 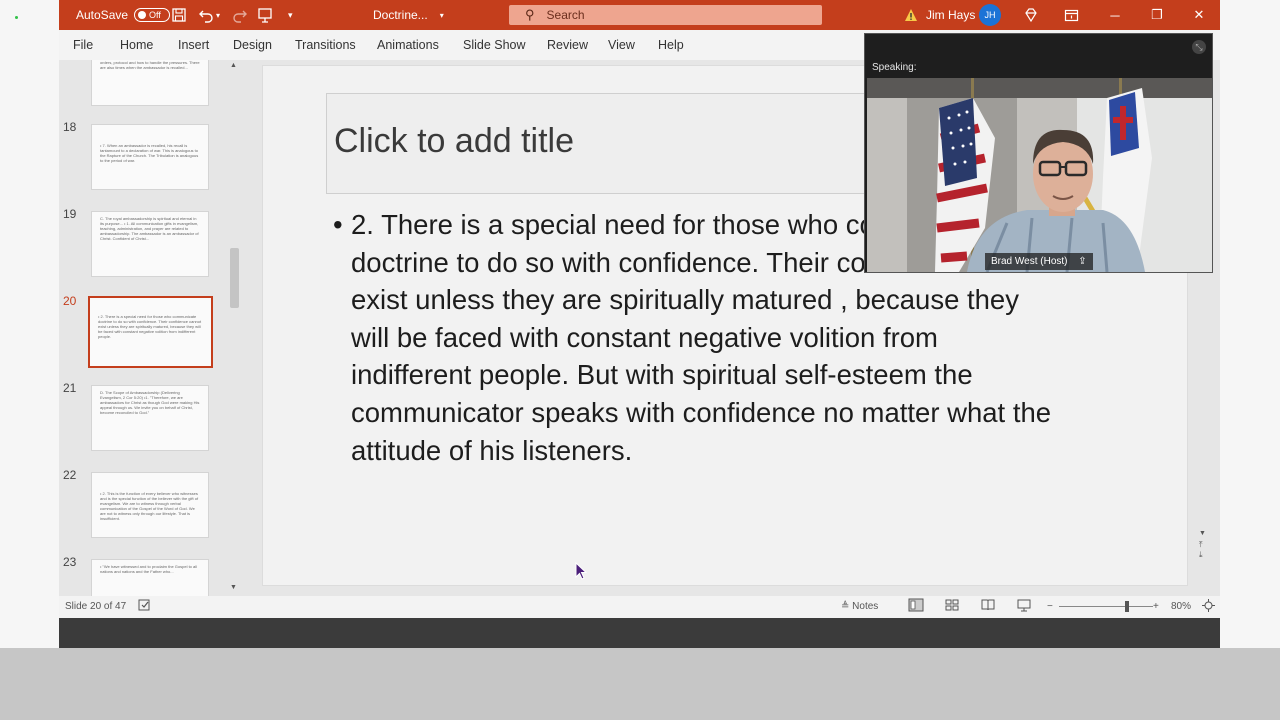 I want to click on restore-icon: ❐, so click(x=1157, y=14).